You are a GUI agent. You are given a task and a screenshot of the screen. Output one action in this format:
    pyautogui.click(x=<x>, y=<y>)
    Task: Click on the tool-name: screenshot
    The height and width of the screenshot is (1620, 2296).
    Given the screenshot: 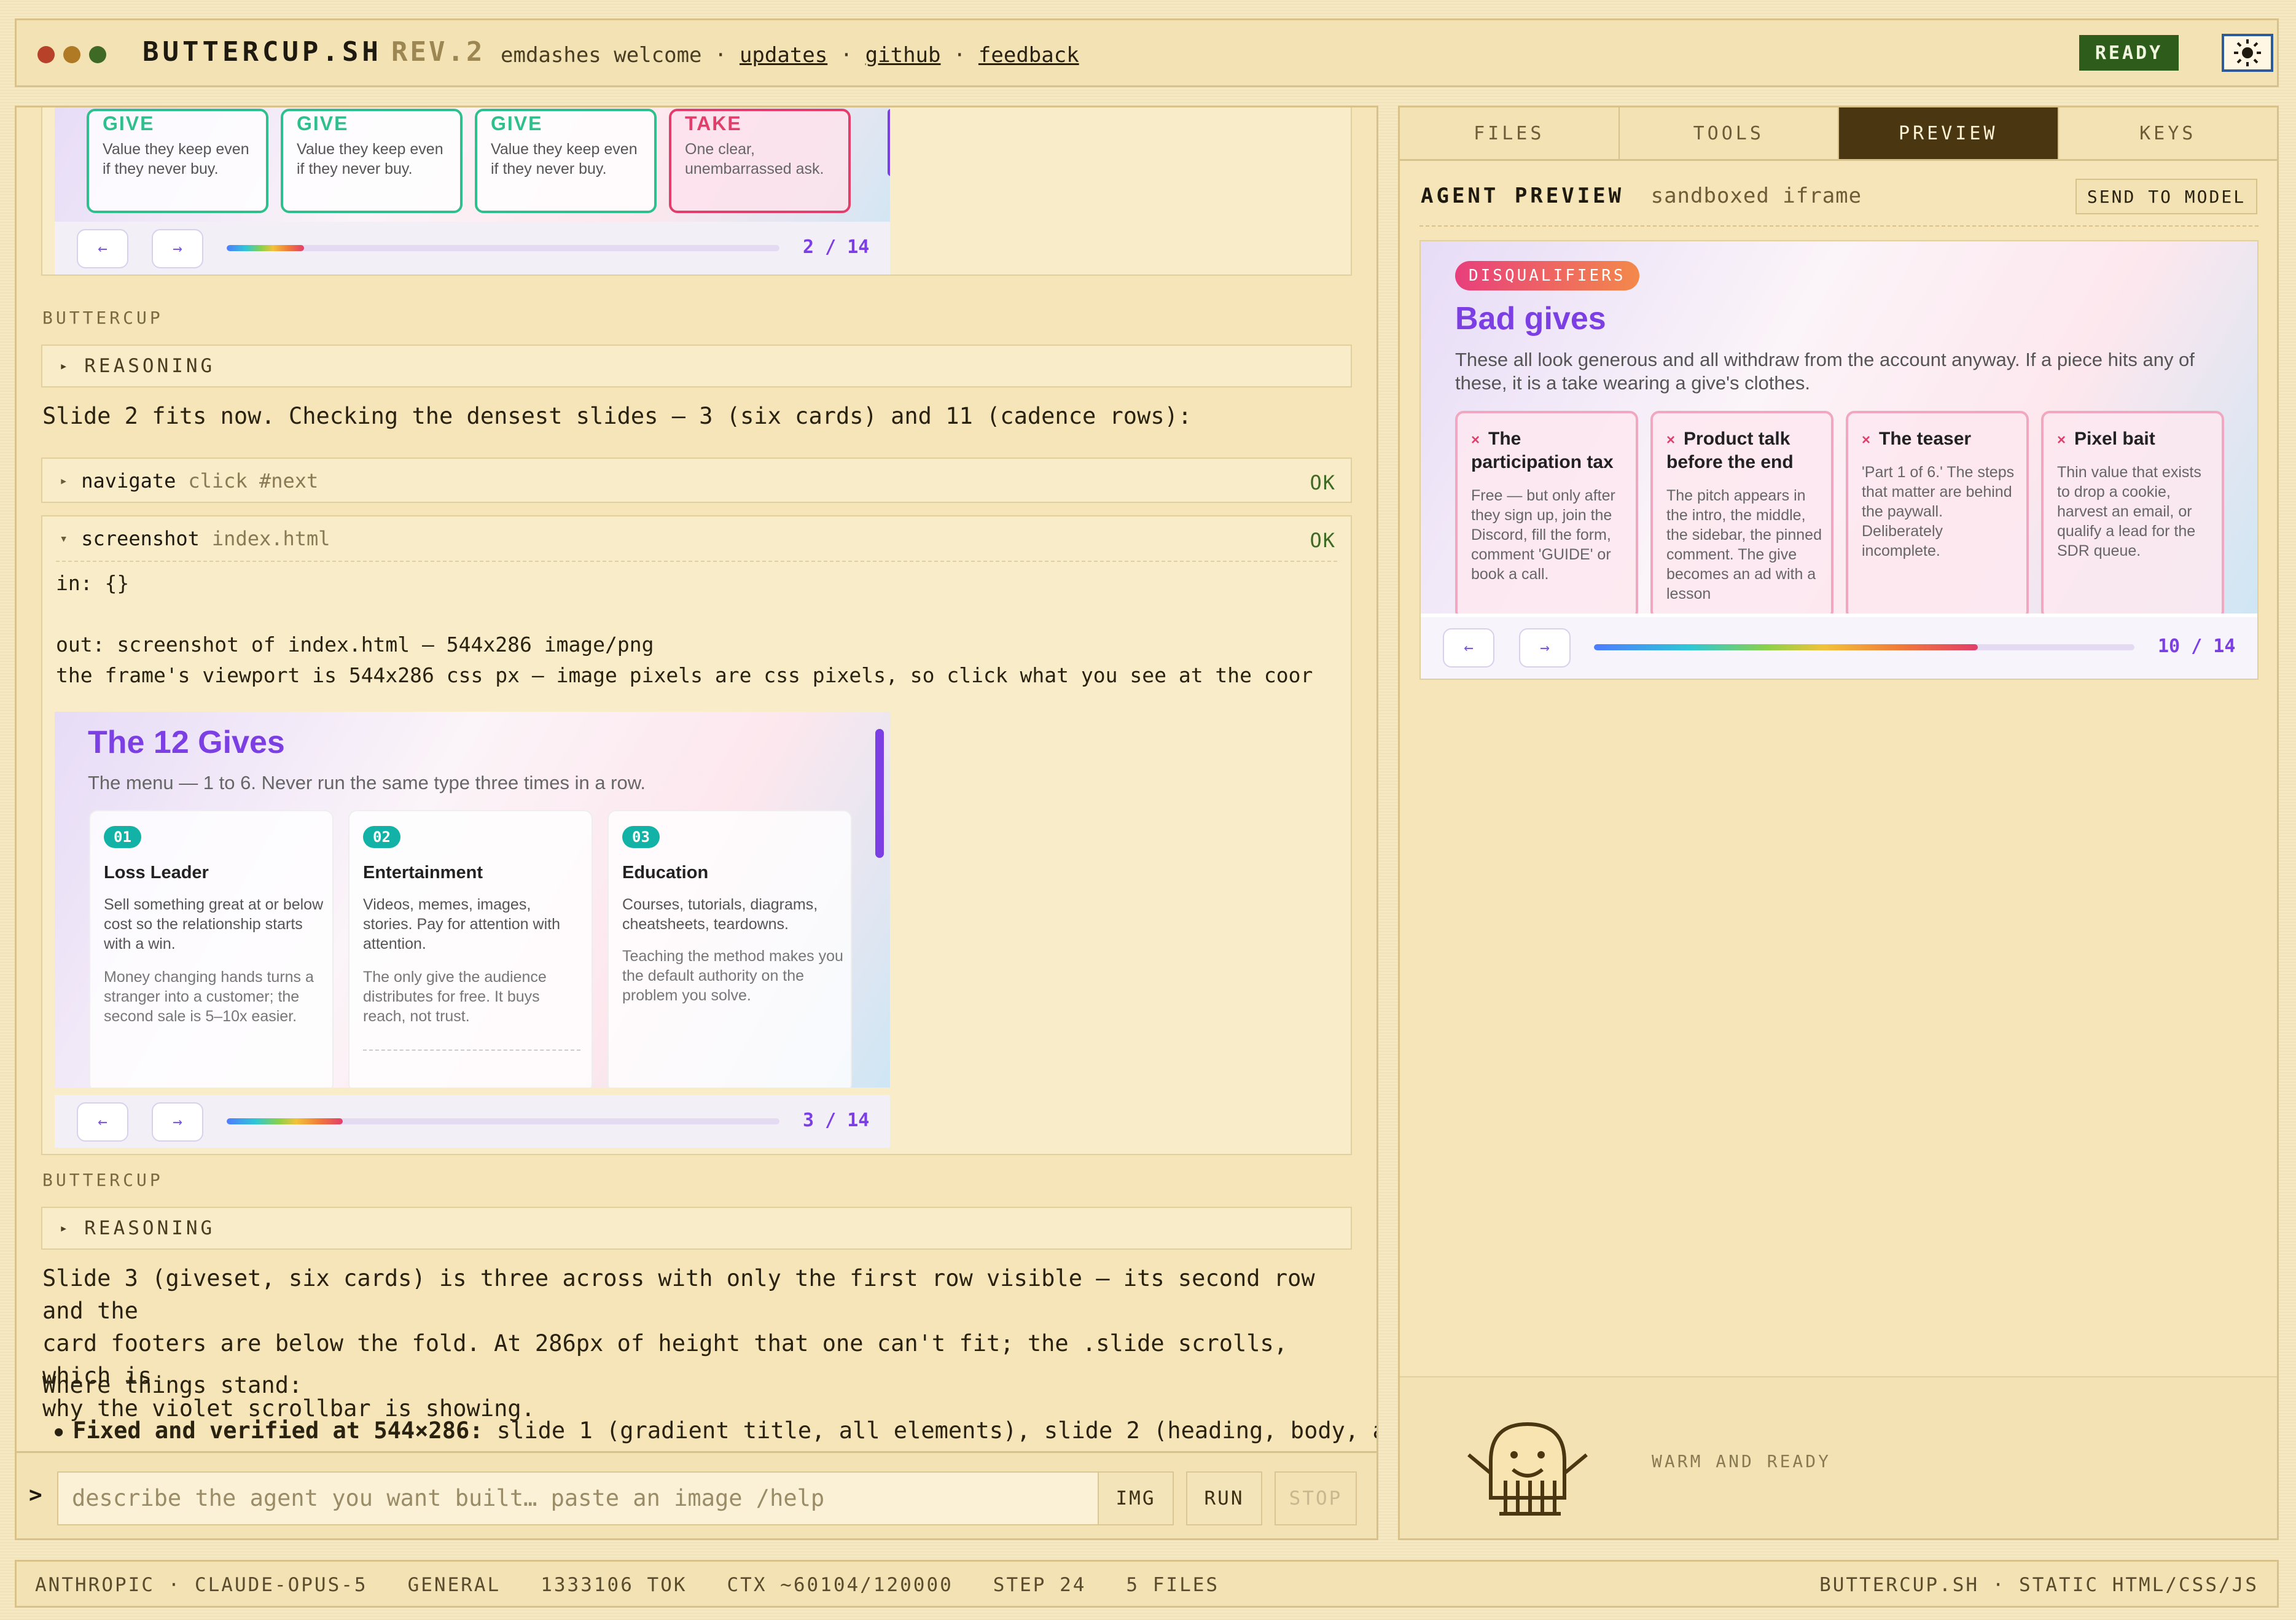 What is the action you would take?
    pyautogui.click(x=140, y=538)
    